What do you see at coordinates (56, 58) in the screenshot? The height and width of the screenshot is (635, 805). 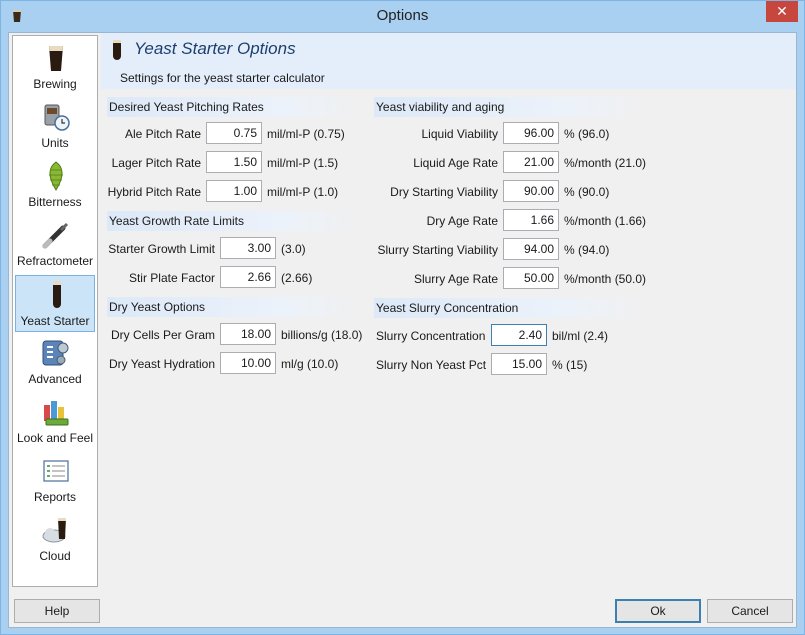 I see `beer-glass-icon` at bounding box center [56, 58].